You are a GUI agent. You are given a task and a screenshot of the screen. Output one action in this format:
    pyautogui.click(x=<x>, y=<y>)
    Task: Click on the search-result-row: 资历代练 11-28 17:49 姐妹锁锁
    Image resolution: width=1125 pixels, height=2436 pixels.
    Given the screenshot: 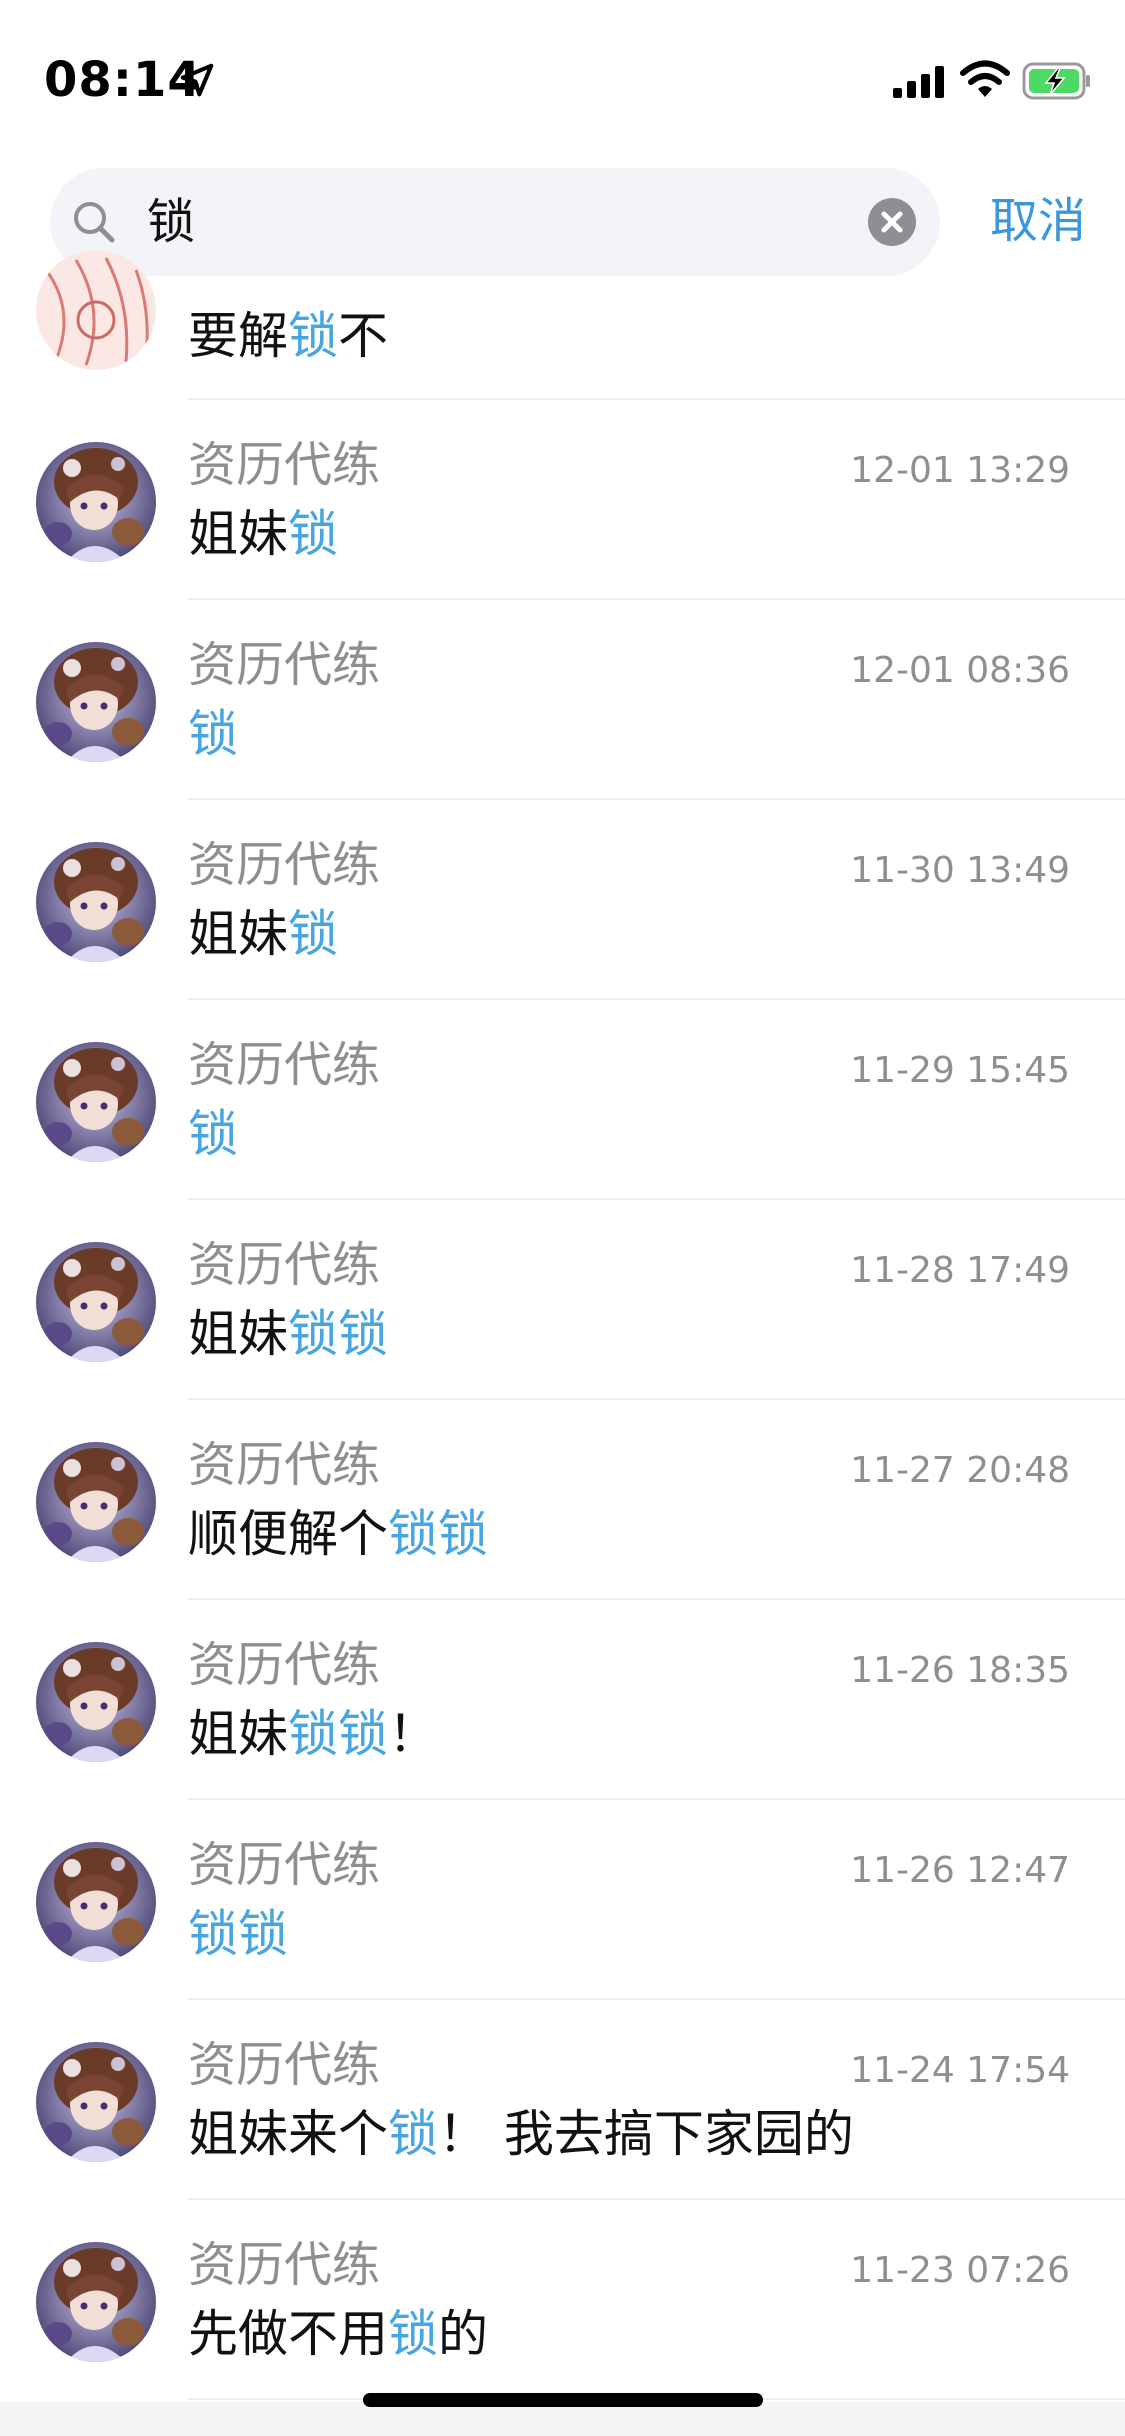 What is the action you would take?
    pyautogui.click(x=562, y=1300)
    